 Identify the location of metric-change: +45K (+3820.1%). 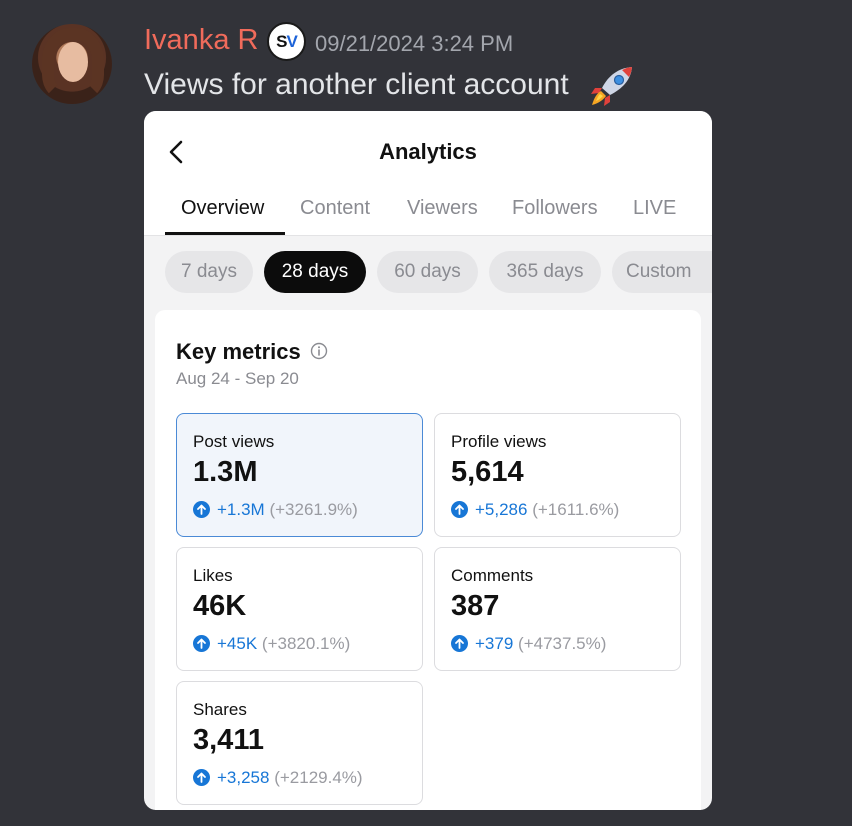
(271, 644).